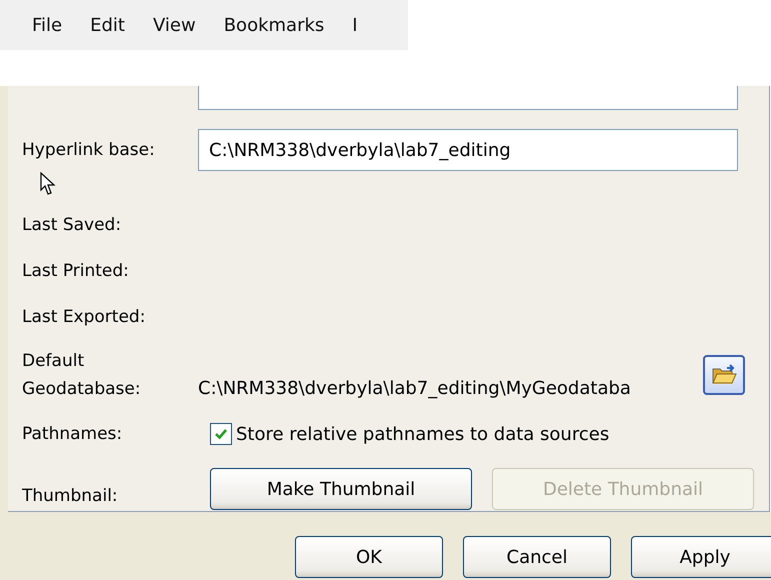  I want to click on menu-item: View, so click(174, 25).